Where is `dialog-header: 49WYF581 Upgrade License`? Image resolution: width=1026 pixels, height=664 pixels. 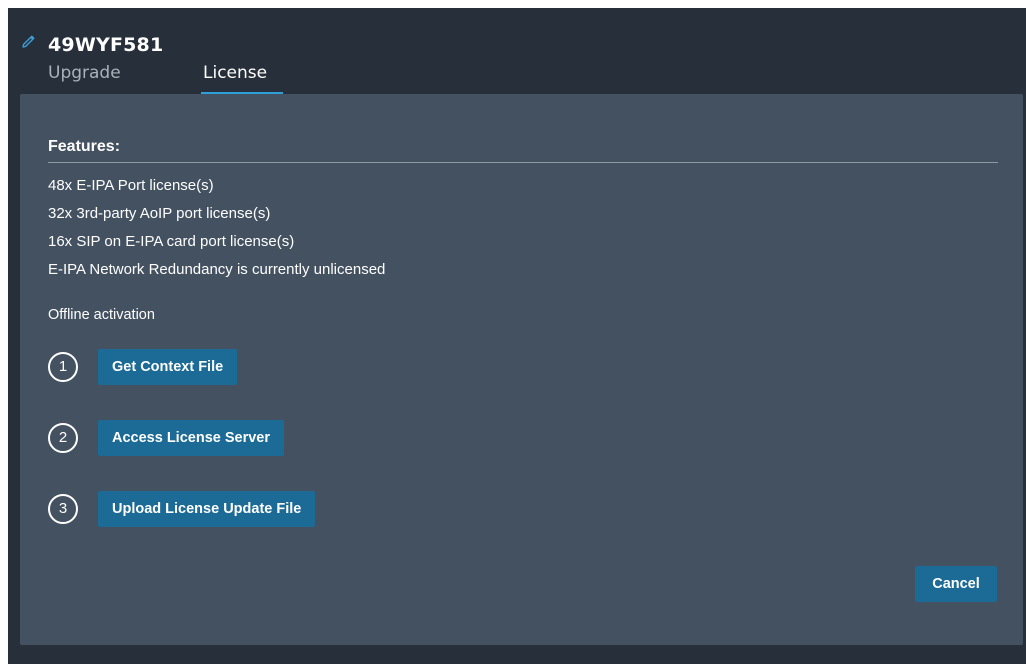
dialog-header: 49WYF581 Upgrade License is located at coordinates (517, 51).